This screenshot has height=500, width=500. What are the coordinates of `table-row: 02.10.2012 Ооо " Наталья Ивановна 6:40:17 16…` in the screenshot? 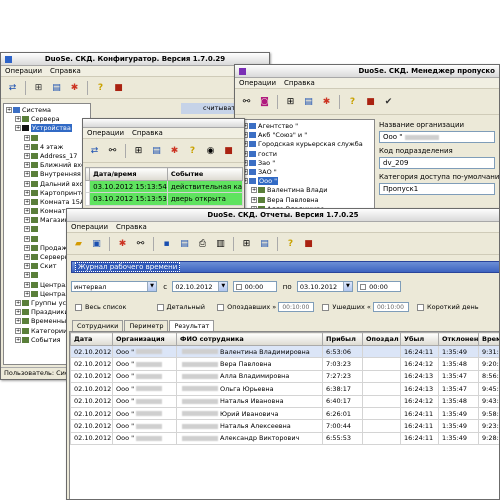 It's located at (284, 401).